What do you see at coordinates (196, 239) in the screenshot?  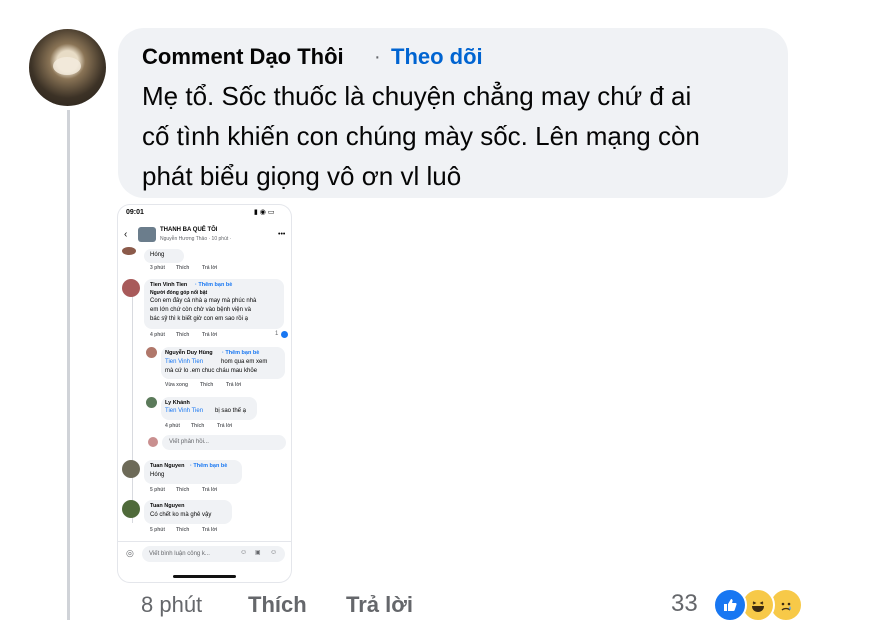 I see `group-sub: Nguyễn Hương Thảo · 10 phút ·` at bounding box center [196, 239].